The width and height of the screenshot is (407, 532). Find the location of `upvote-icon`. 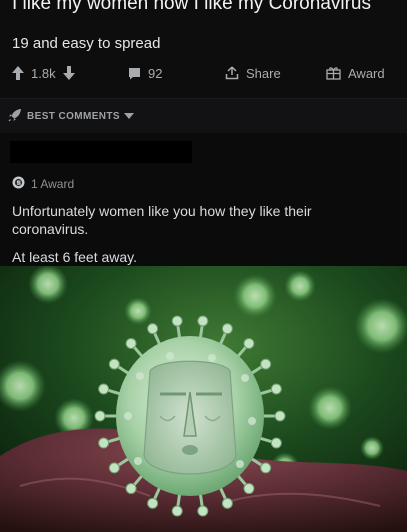

upvote-icon is located at coordinates (18, 73).